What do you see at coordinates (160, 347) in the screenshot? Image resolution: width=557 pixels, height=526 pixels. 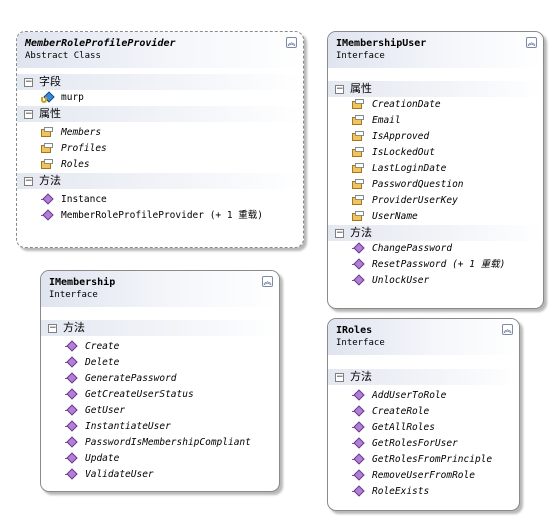 I see `member-row: Create` at bounding box center [160, 347].